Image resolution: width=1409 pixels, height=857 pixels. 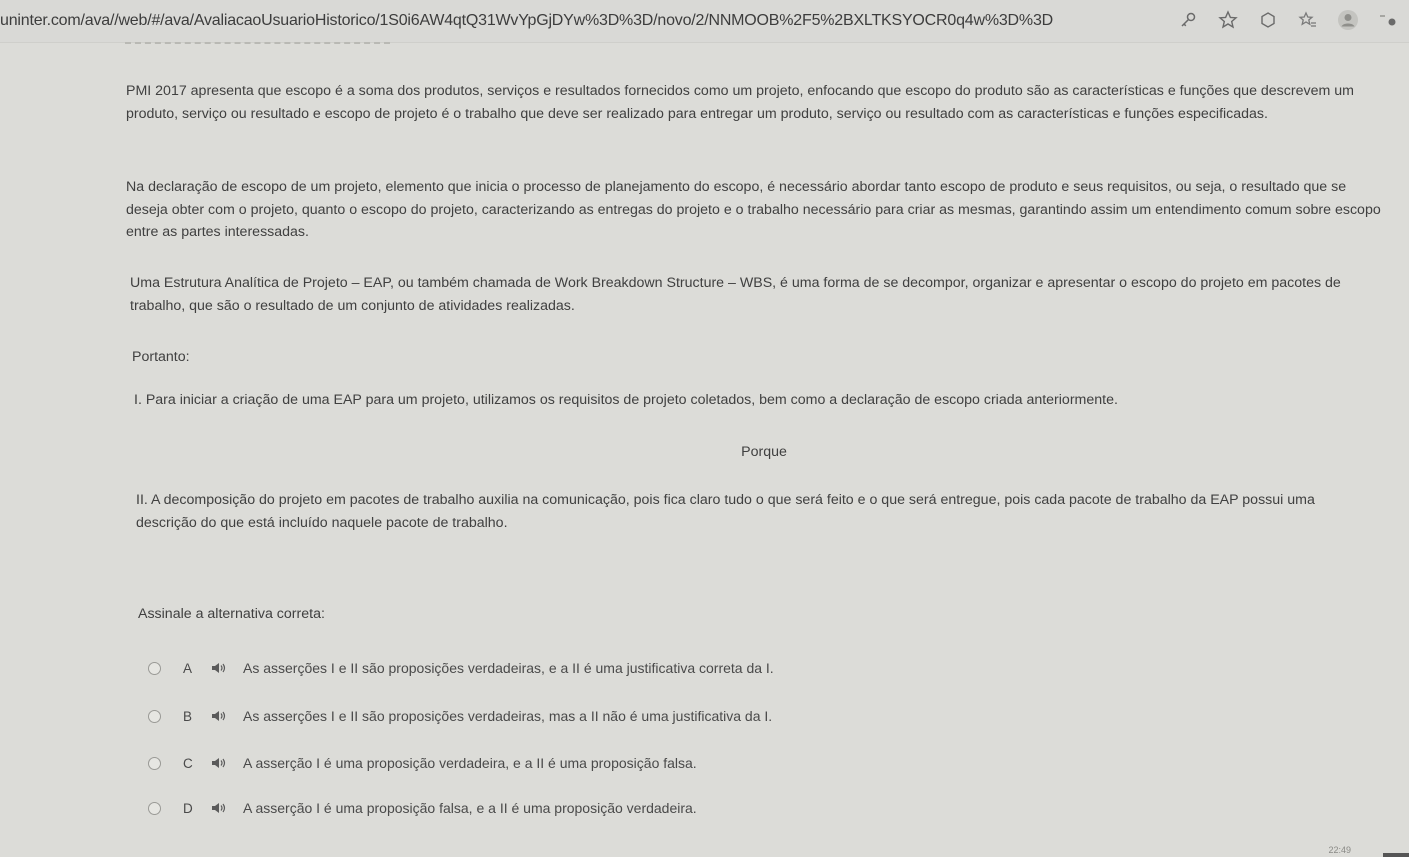 I want to click on prompt-label: Assinale a alternativa correta:, so click(x=231, y=614).